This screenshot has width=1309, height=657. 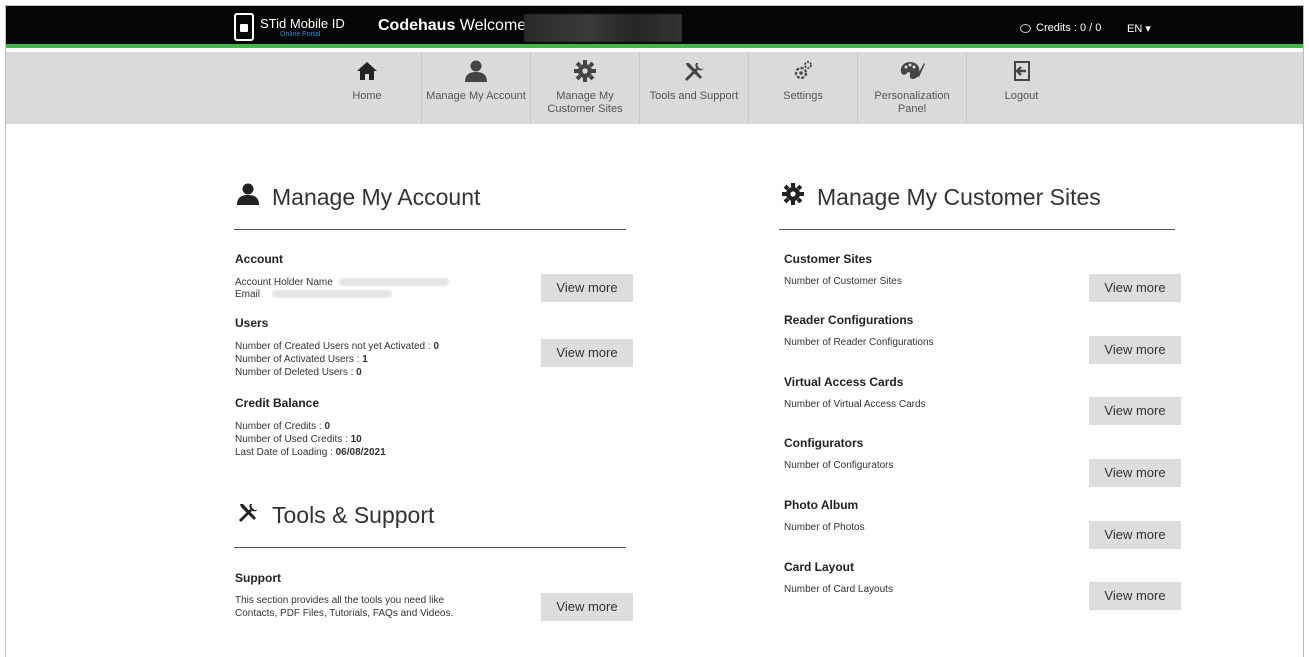 What do you see at coordinates (828, 259) in the screenshot?
I see `customer-sites-heading: Customer Sites` at bounding box center [828, 259].